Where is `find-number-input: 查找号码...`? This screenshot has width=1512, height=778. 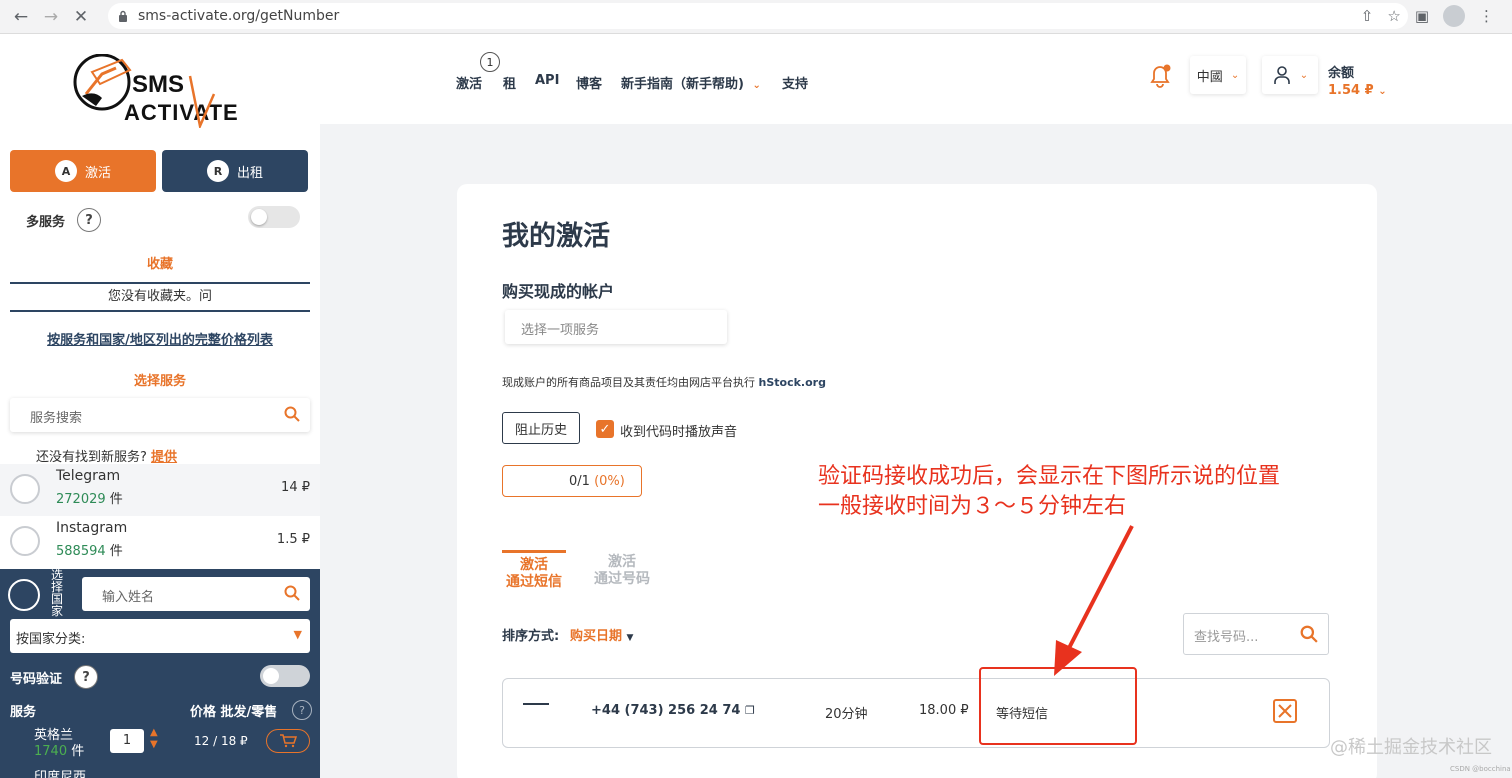
find-number-input: 查找号码... is located at coordinates (1256, 634).